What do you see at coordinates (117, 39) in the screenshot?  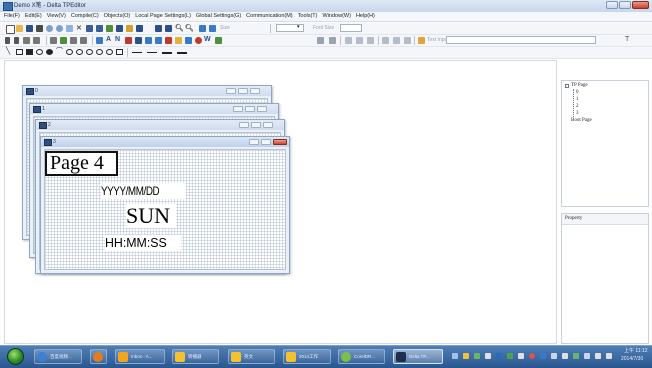 I see `numeric-input-icon: N` at bounding box center [117, 39].